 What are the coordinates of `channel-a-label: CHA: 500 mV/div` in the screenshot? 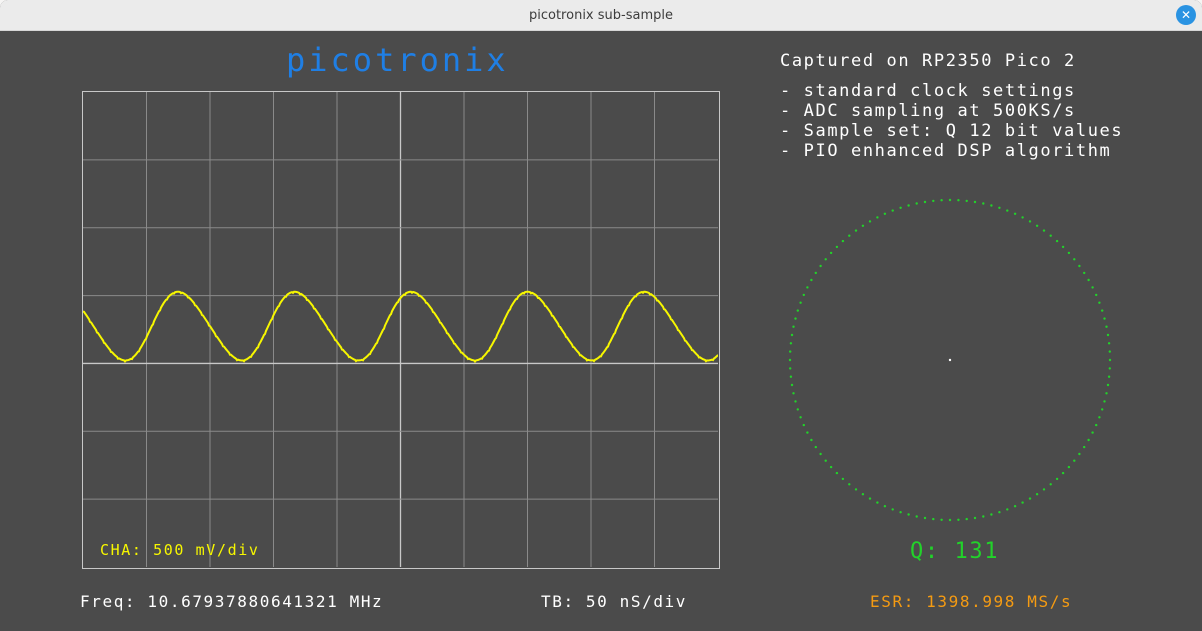 It's located at (180, 550).